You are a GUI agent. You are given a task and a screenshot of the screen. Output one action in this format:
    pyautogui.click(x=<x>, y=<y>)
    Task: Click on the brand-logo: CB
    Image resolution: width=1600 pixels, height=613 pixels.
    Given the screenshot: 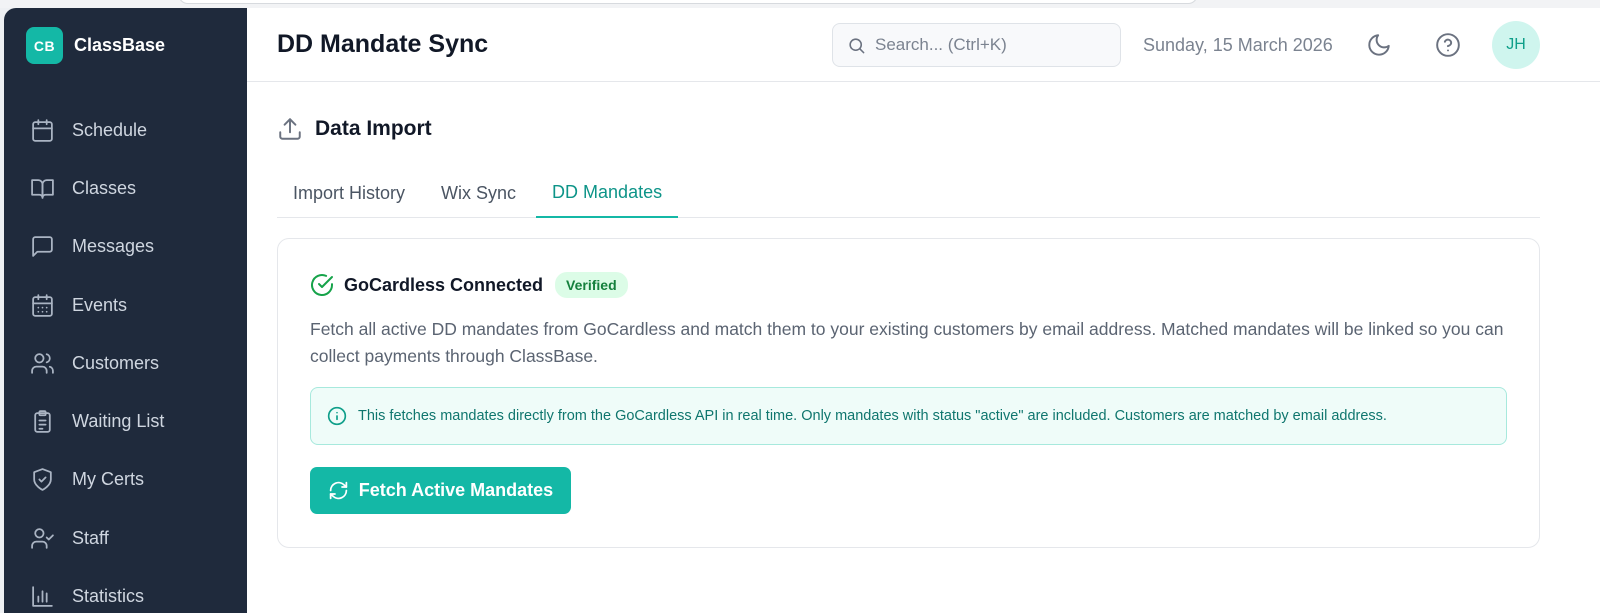 What is the action you would take?
    pyautogui.click(x=44, y=45)
    